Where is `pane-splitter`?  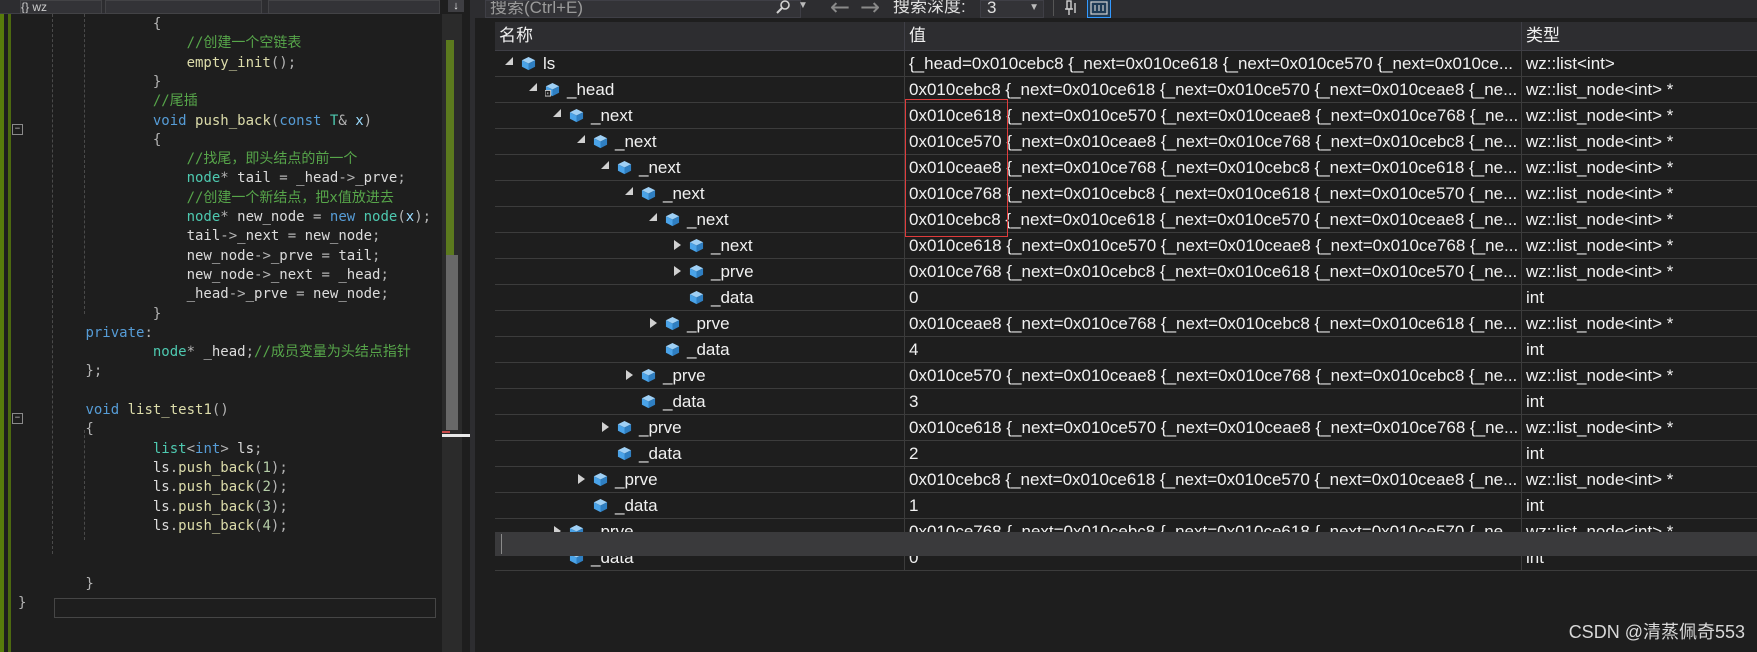
pane-splitter is located at coordinates (472, 326).